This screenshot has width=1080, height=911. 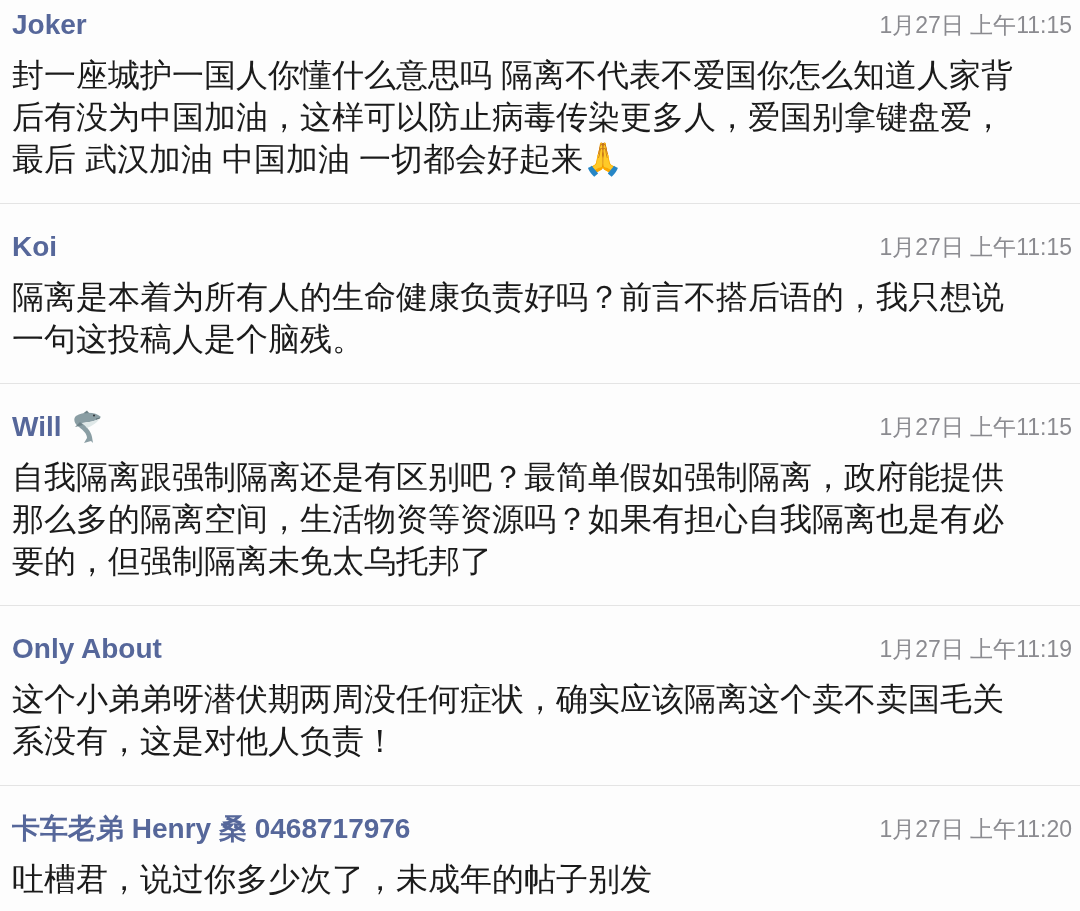 I want to click on comment-text: 吐槽君，说过你多少次了，未成年的帖子别发, so click(x=332, y=879).